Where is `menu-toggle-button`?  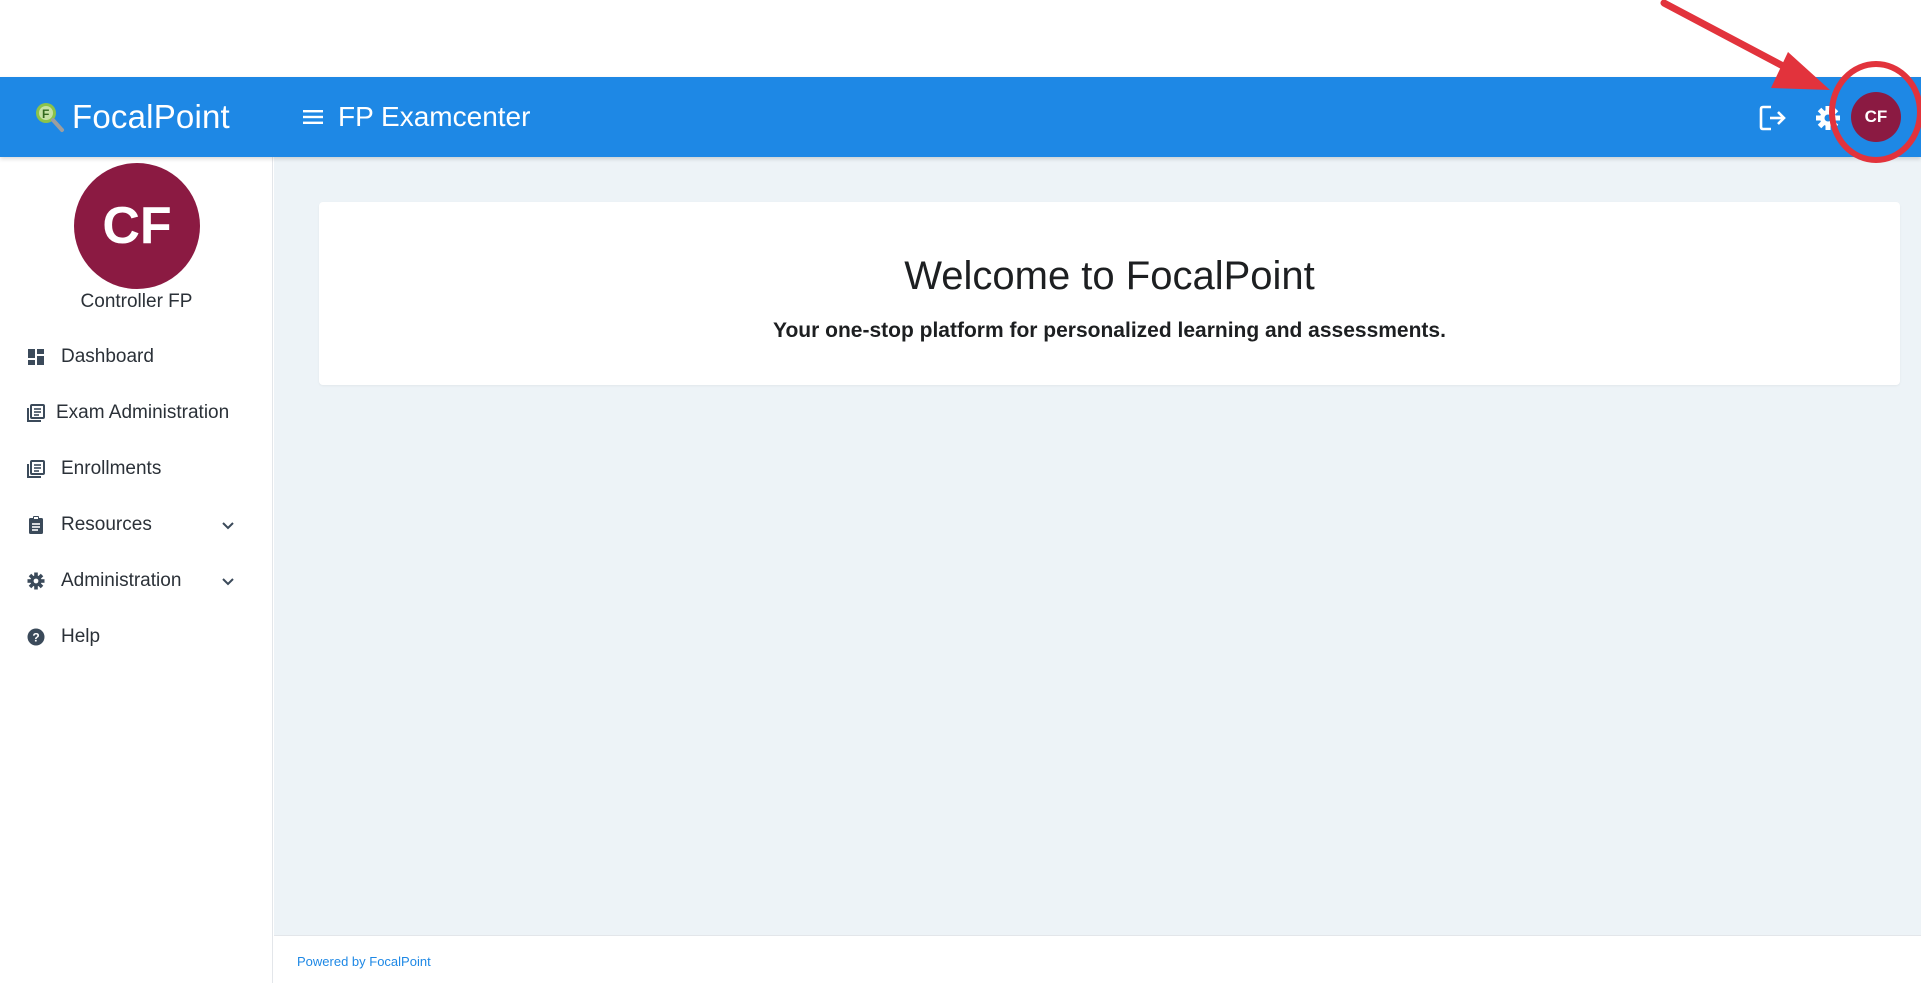 menu-toggle-button is located at coordinates (313, 117).